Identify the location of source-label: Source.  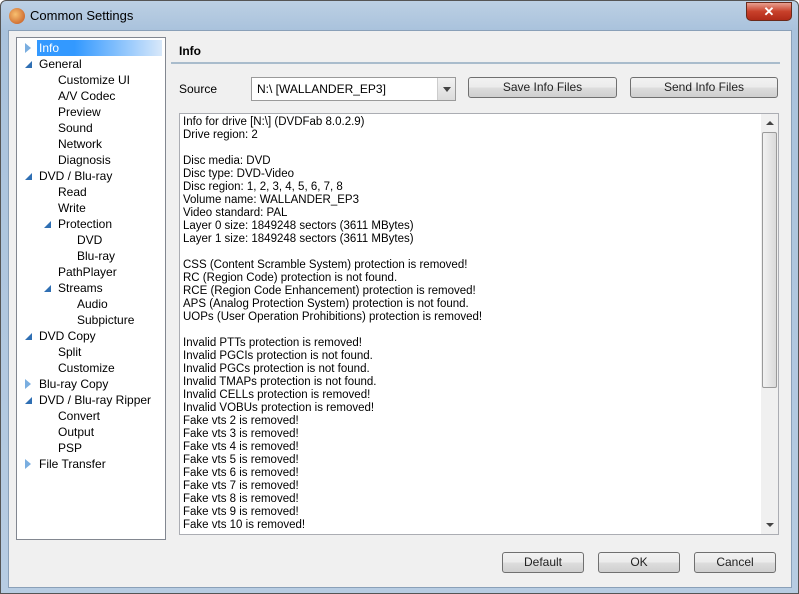
(198, 89).